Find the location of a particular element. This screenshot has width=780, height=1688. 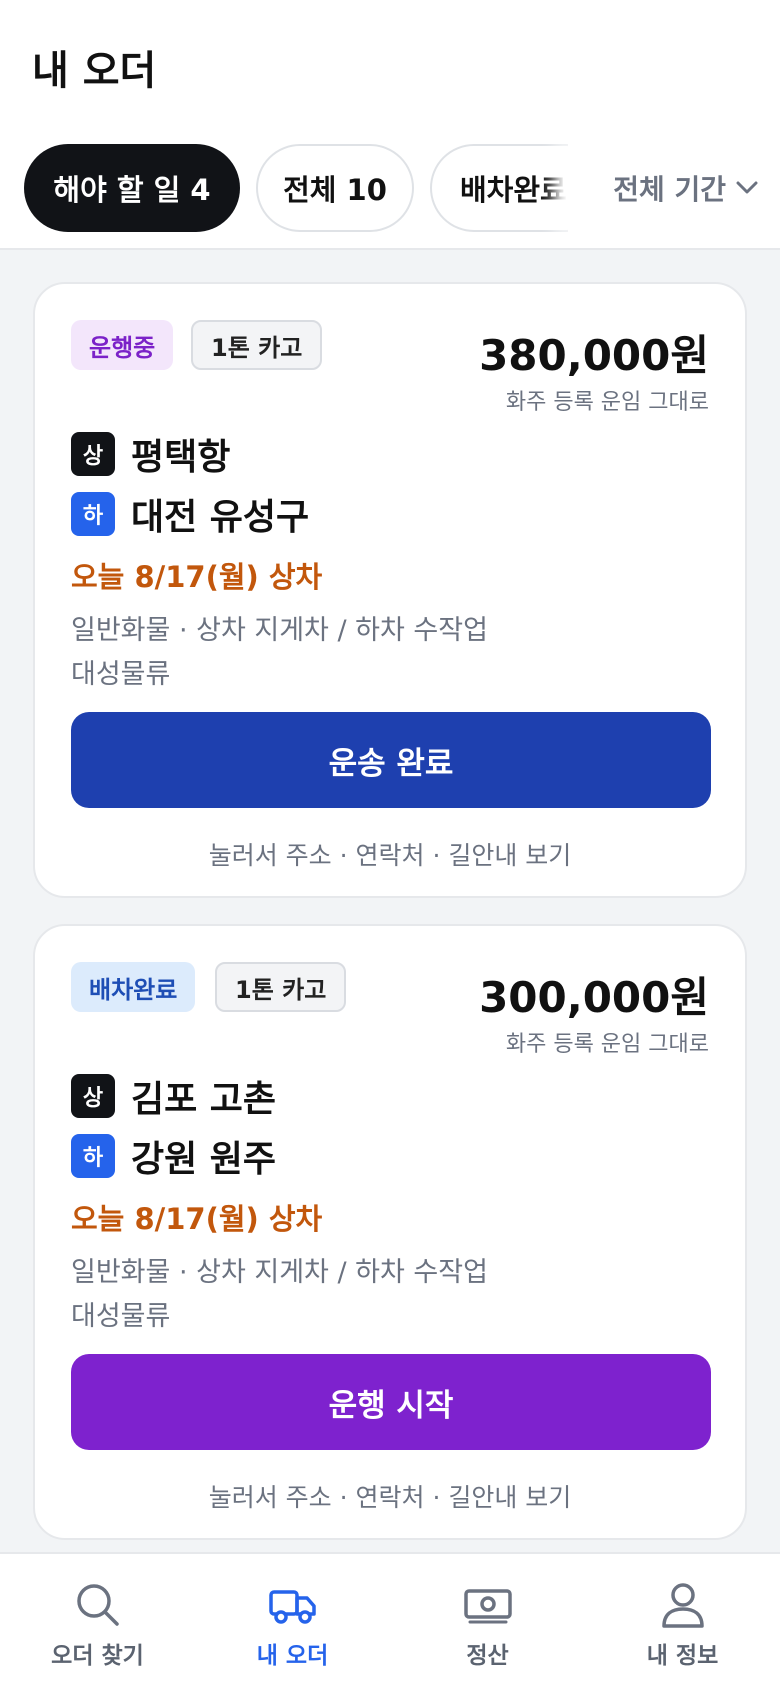

complete-delivery-button: 운송 완료 is located at coordinates (391, 760).